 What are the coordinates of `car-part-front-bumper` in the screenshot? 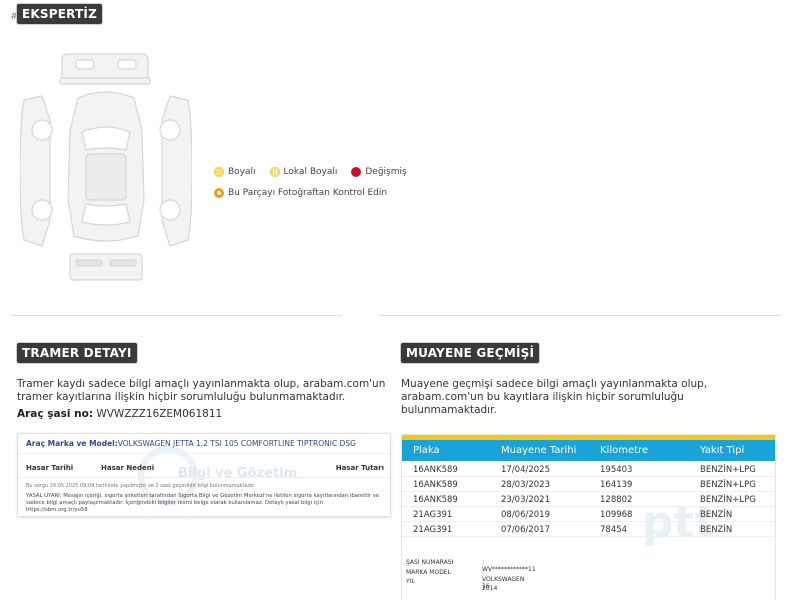 It's located at (105, 81).